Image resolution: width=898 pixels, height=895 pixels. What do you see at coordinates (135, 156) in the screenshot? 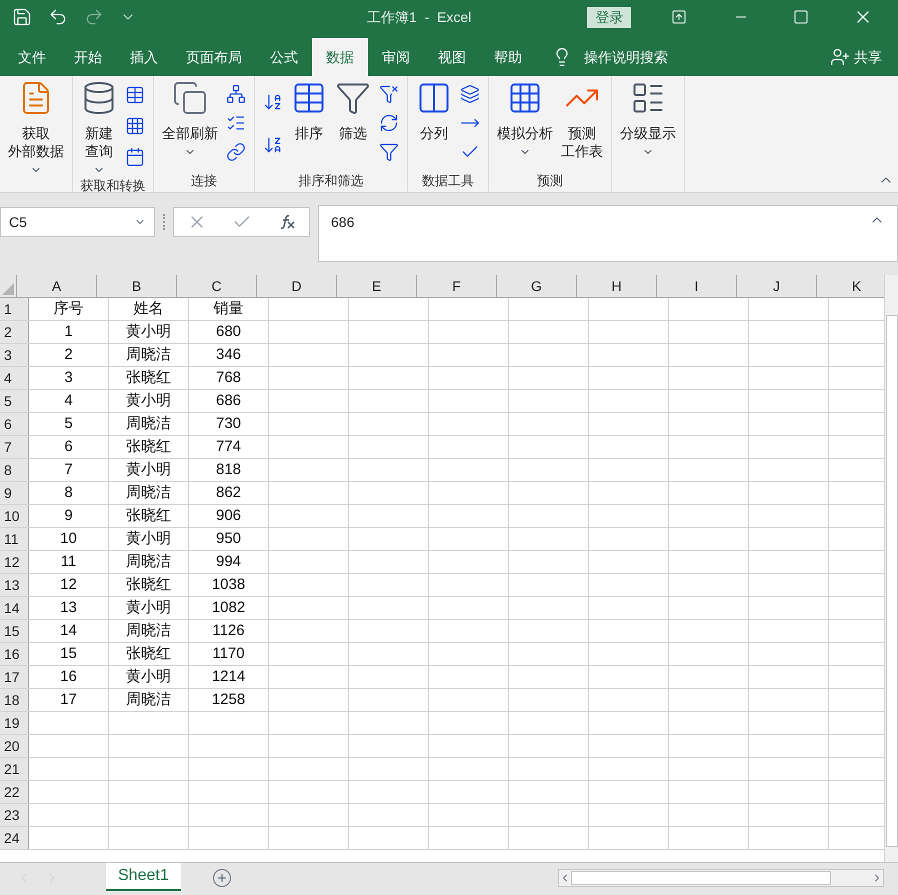
I see `calendar-icon` at bounding box center [135, 156].